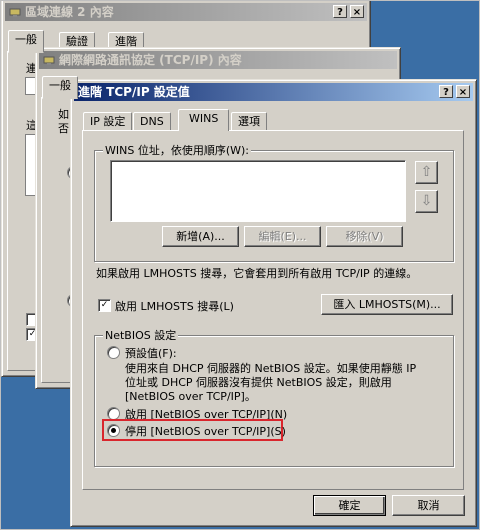 This screenshot has height=530, width=480. I want to click on up-arrow-icon: ⇧, so click(426, 172).